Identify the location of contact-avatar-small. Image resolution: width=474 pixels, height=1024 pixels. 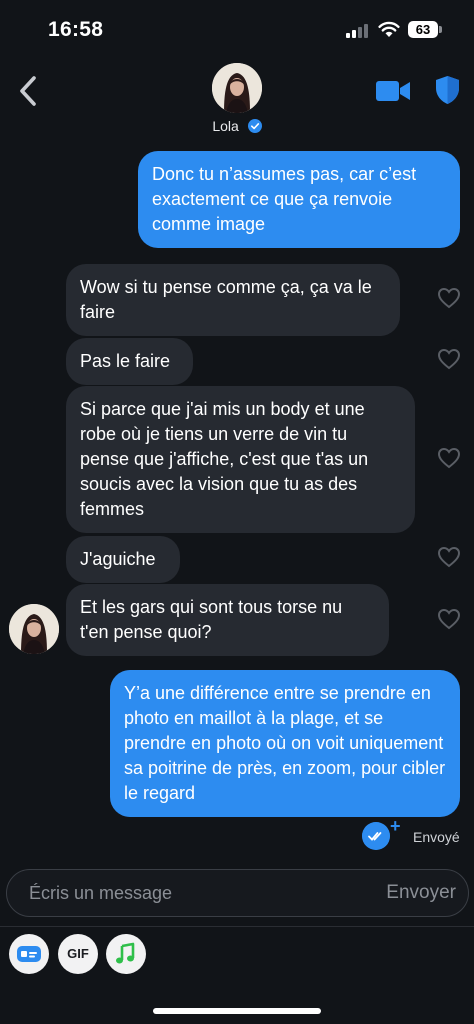
(34, 629).